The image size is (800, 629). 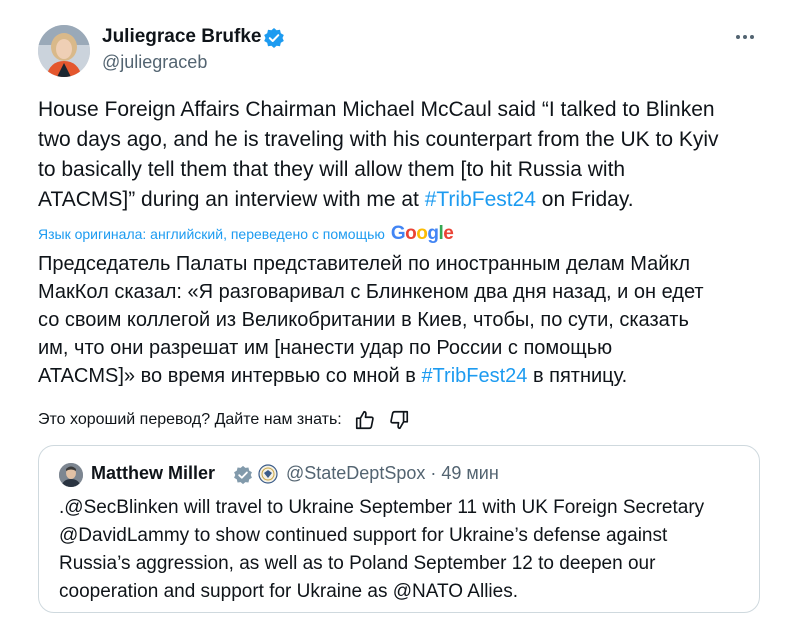 What do you see at coordinates (268, 474) in the screenshot?
I see `government-seal-icon` at bounding box center [268, 474].